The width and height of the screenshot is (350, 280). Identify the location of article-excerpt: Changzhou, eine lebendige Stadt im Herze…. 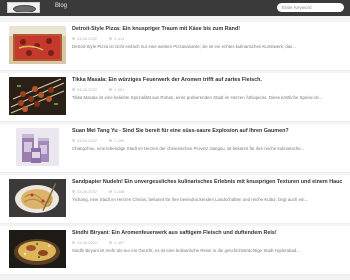
(188, 148).